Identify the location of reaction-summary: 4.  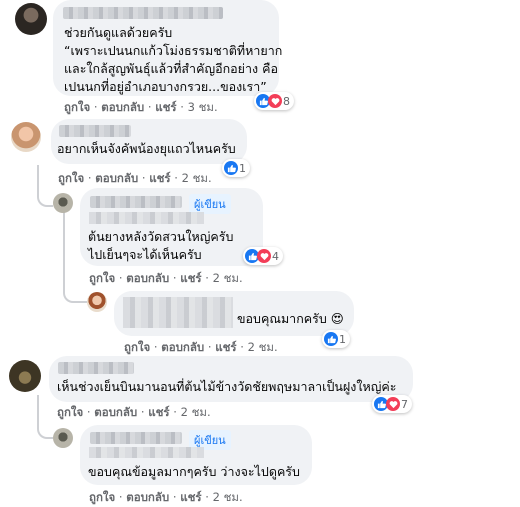
(263, 256).